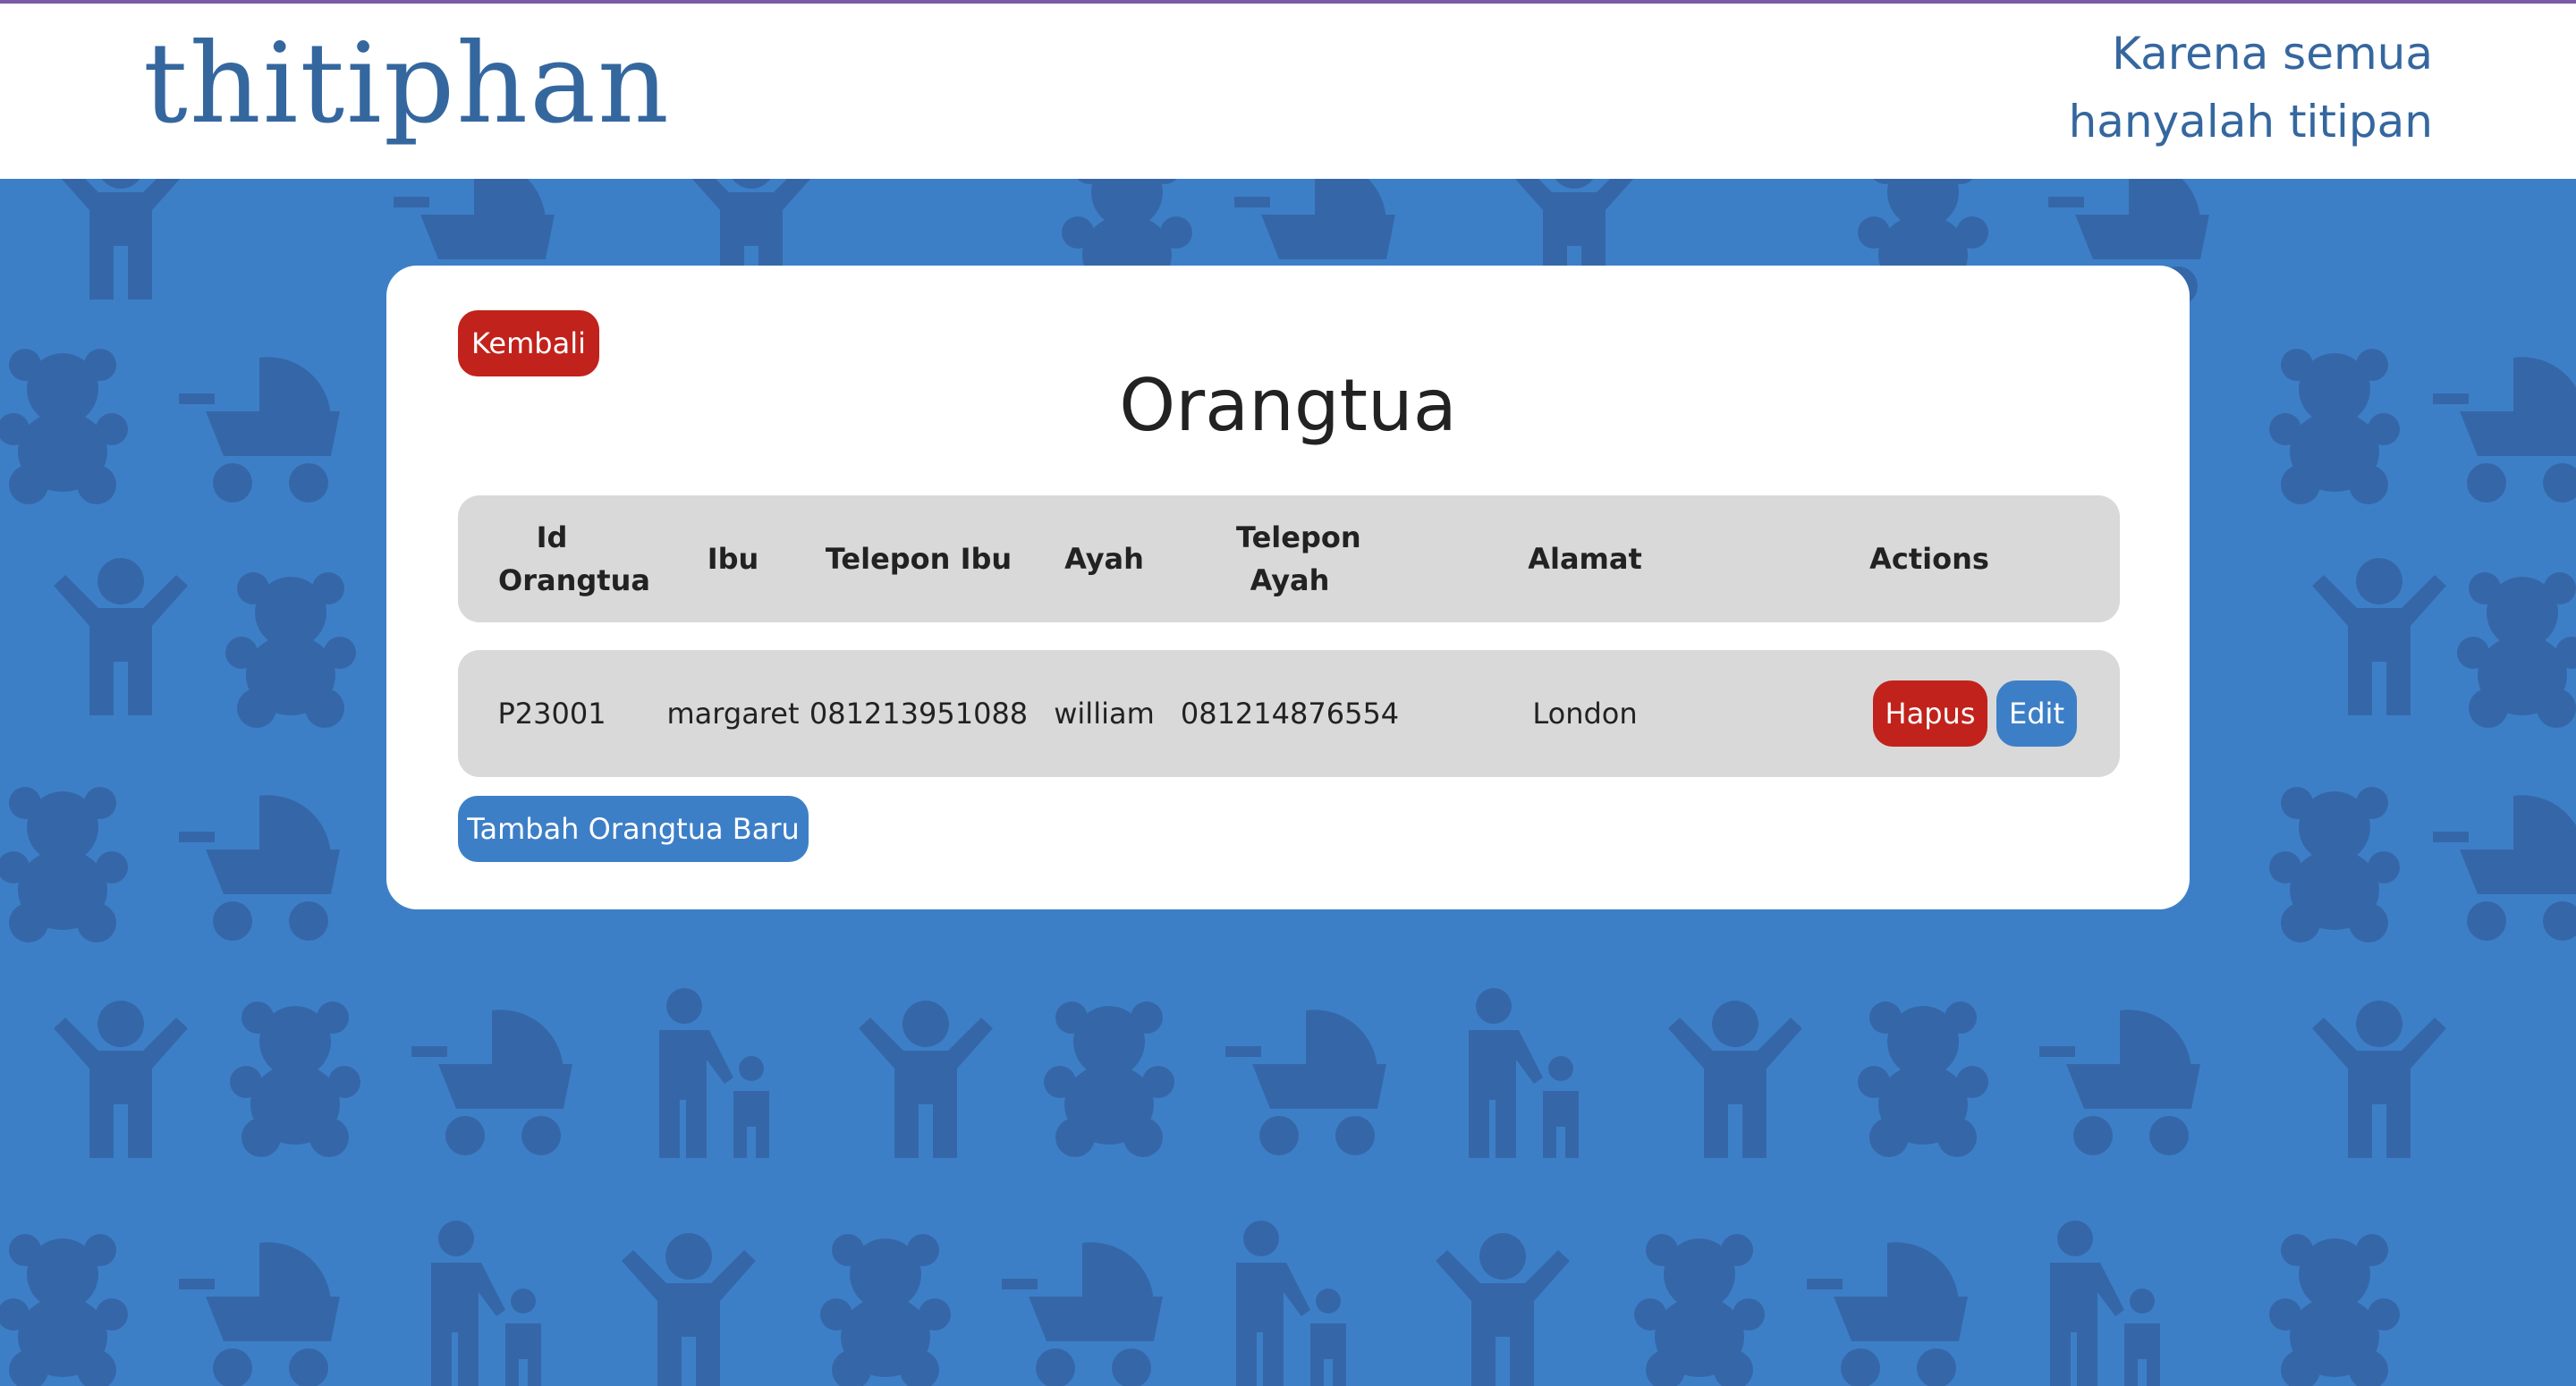 This screenshot has width=2576, height=1386. I want to click on tagline-line-1: Karena semua, so click(2272, 54).